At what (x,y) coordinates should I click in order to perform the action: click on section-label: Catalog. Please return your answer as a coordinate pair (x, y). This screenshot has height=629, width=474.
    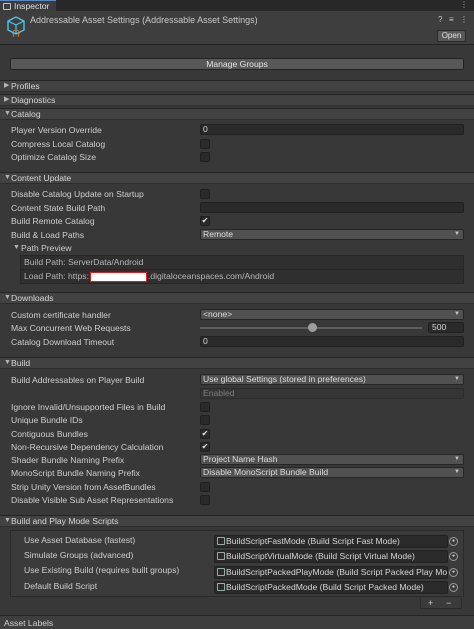
    Looking at the image, I should click on (26, 114).